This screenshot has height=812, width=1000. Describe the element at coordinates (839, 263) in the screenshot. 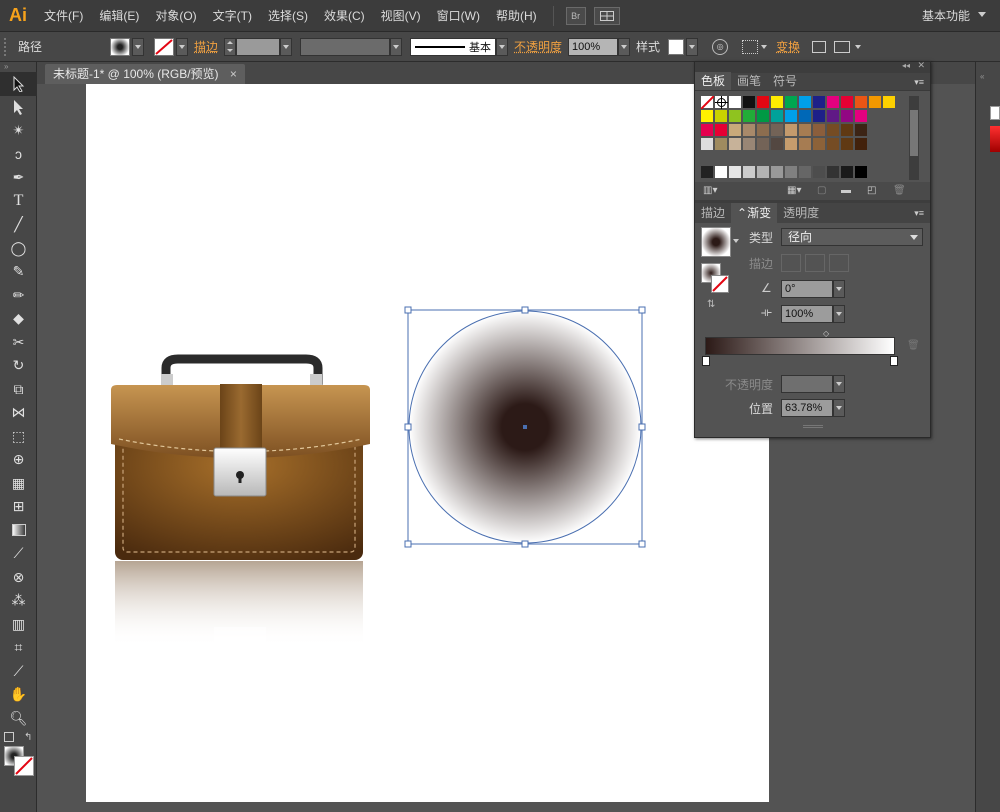

I see `stroke-across-icon` at that location.